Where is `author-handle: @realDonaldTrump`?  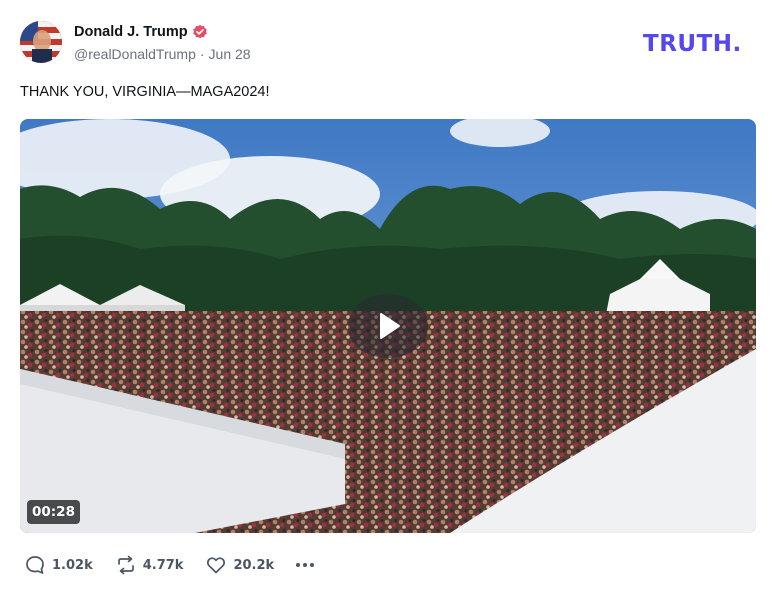 author-handle: @realDonaldTrump is located at coordinates (135, 54).